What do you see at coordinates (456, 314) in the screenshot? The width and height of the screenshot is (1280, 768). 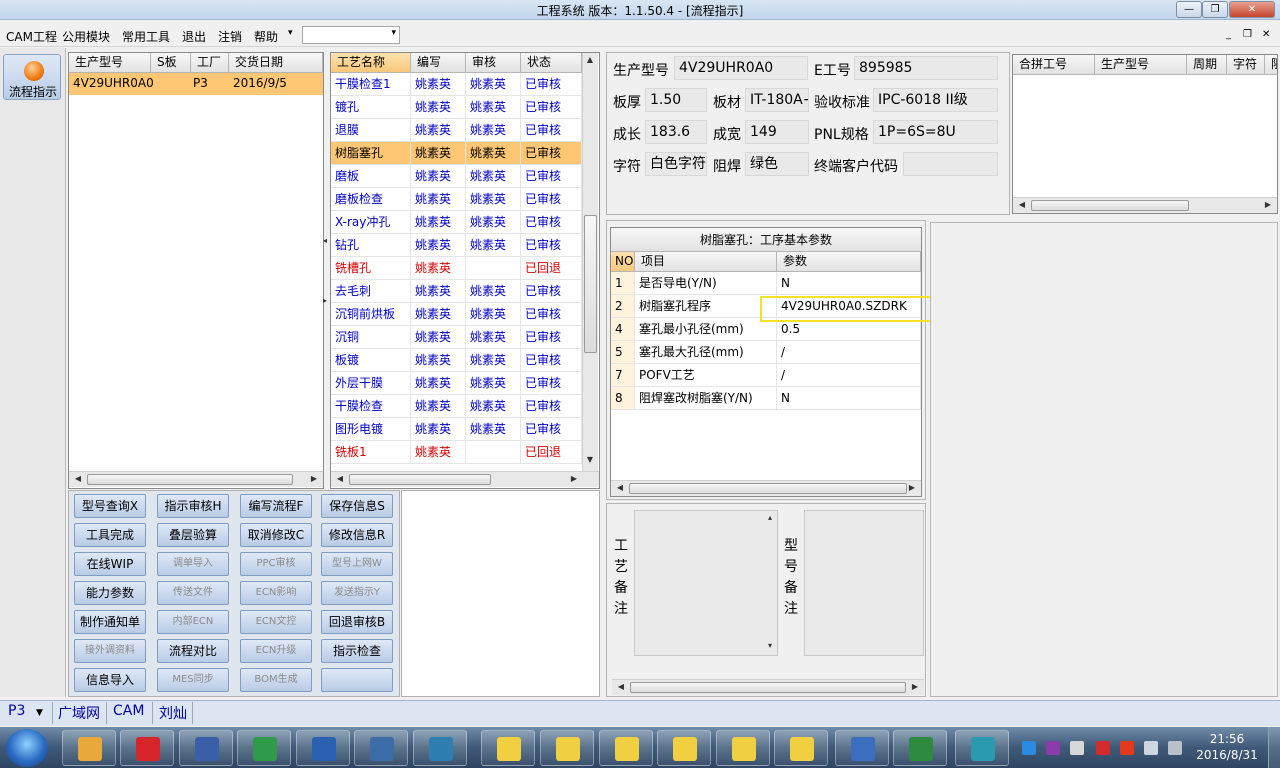 I see `process-row: 沉铜前烘板 姚素英 姚素英 已审核` at bounding box center [456, 314].